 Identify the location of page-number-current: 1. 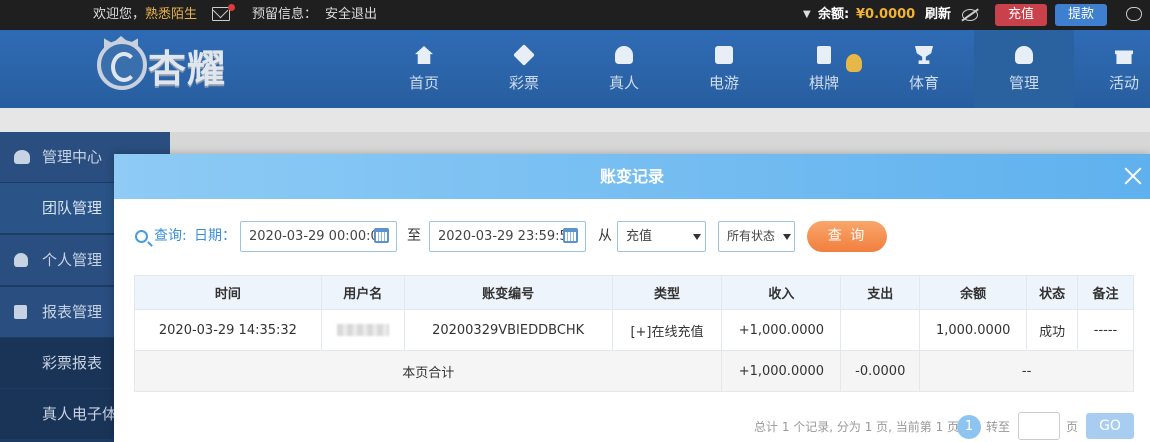
(969, 427).